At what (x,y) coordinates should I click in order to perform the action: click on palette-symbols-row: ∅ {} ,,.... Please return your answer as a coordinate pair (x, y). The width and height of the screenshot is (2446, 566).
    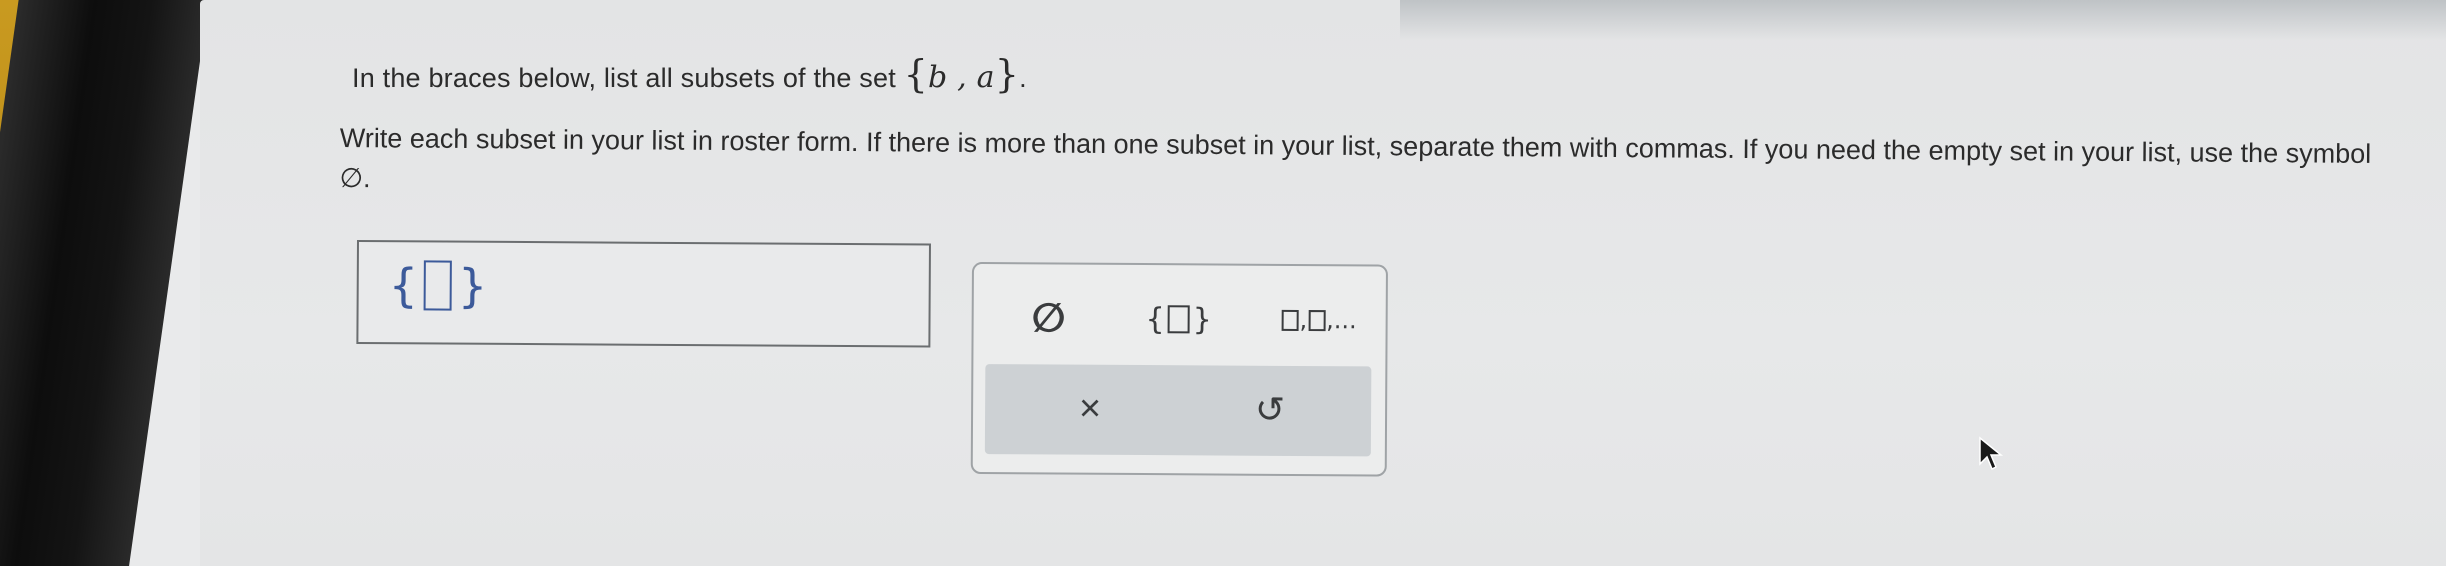
    Looking at the image, I should click on (1179, 318).